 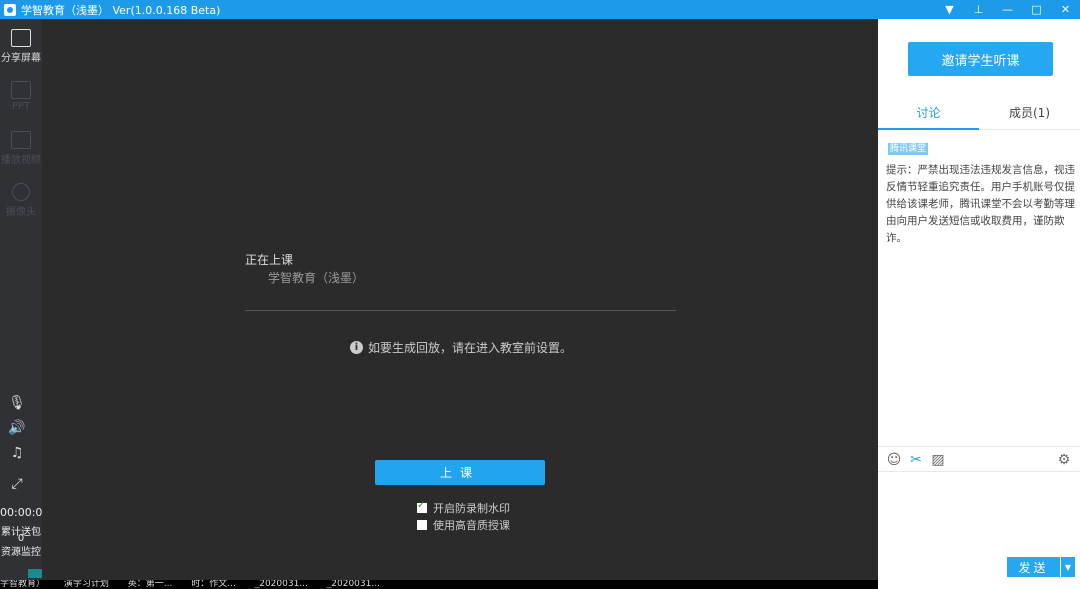 I want to click on tab-discussion: 讨论, so click(x=928, y=116).